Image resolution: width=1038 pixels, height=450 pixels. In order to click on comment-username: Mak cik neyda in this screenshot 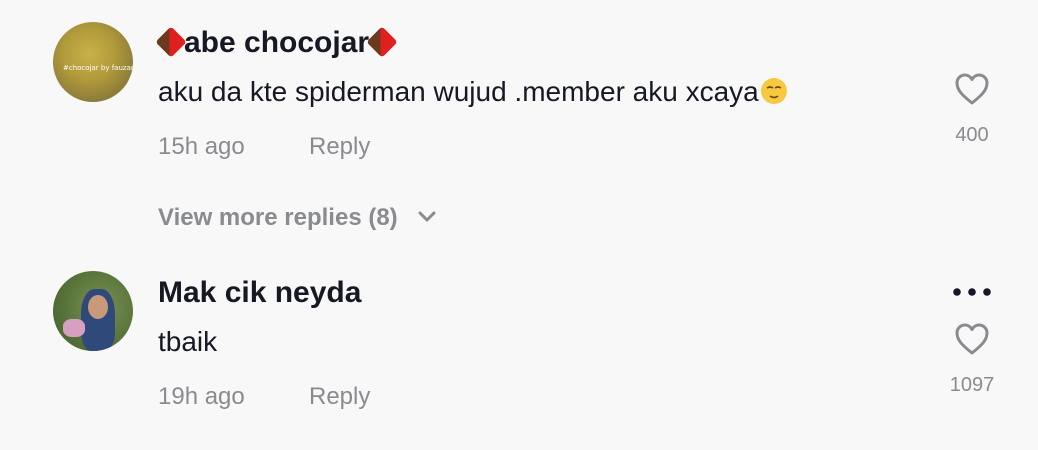, I will do `click(259, 293)`.